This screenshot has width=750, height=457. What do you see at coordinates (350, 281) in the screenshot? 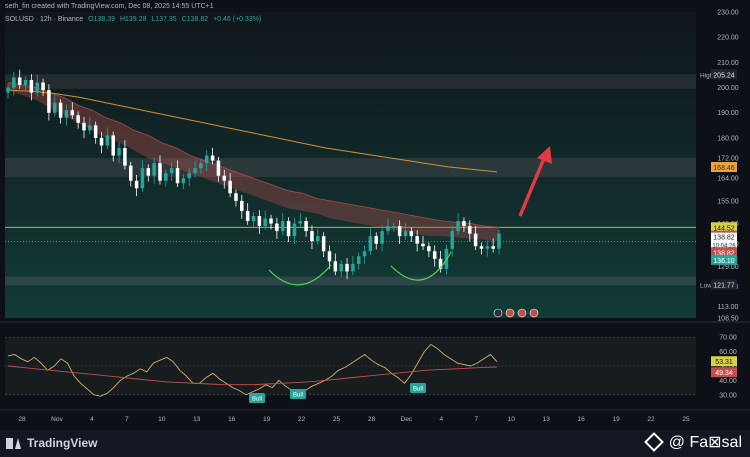
I see `support-zone` at bounding box center [350, 281].